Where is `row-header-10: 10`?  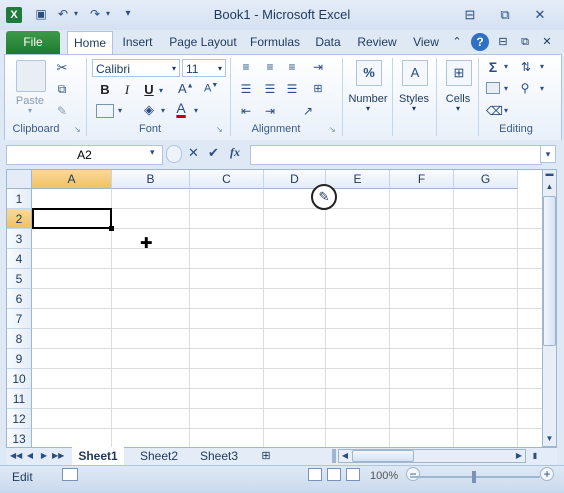 row-header-10: 10 is located at coordinates (19, 379).